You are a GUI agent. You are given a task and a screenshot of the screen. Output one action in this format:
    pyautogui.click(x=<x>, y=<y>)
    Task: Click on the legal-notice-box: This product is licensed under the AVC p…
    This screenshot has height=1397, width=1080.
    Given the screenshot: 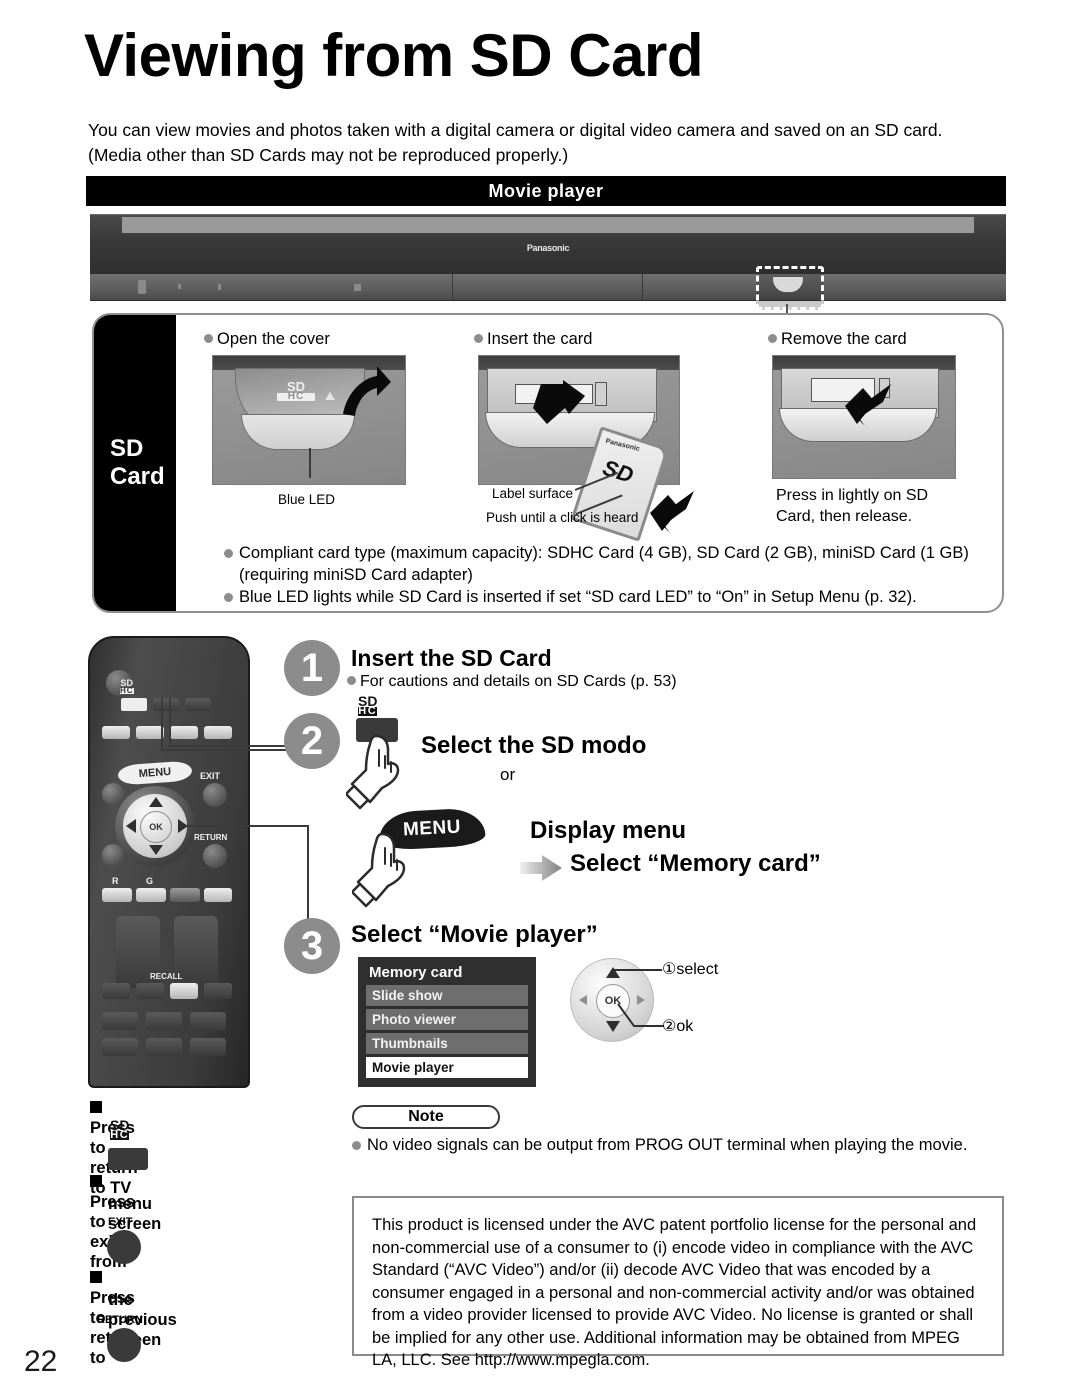 What is the action you would take?
    pyautogui.click(x=678, y=1282)
    